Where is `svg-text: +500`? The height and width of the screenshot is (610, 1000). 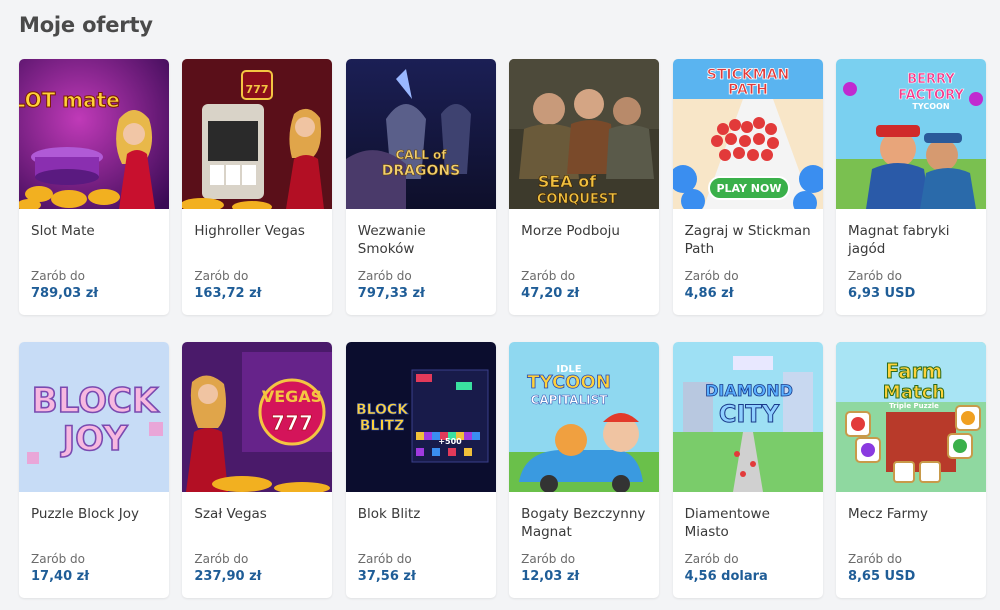 svg-text: +500 is located at coordinates (450, 441).